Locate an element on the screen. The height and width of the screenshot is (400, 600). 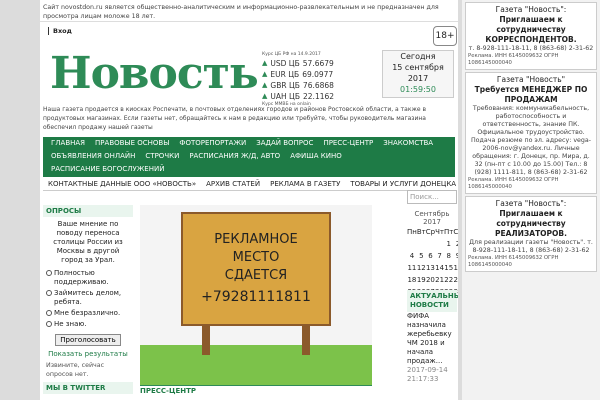
calendar-day: 23 is located at coordinates (455, 280).